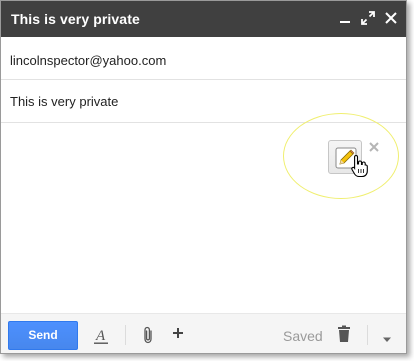  I want to click on chevron-down-icon, so click(387, 340).